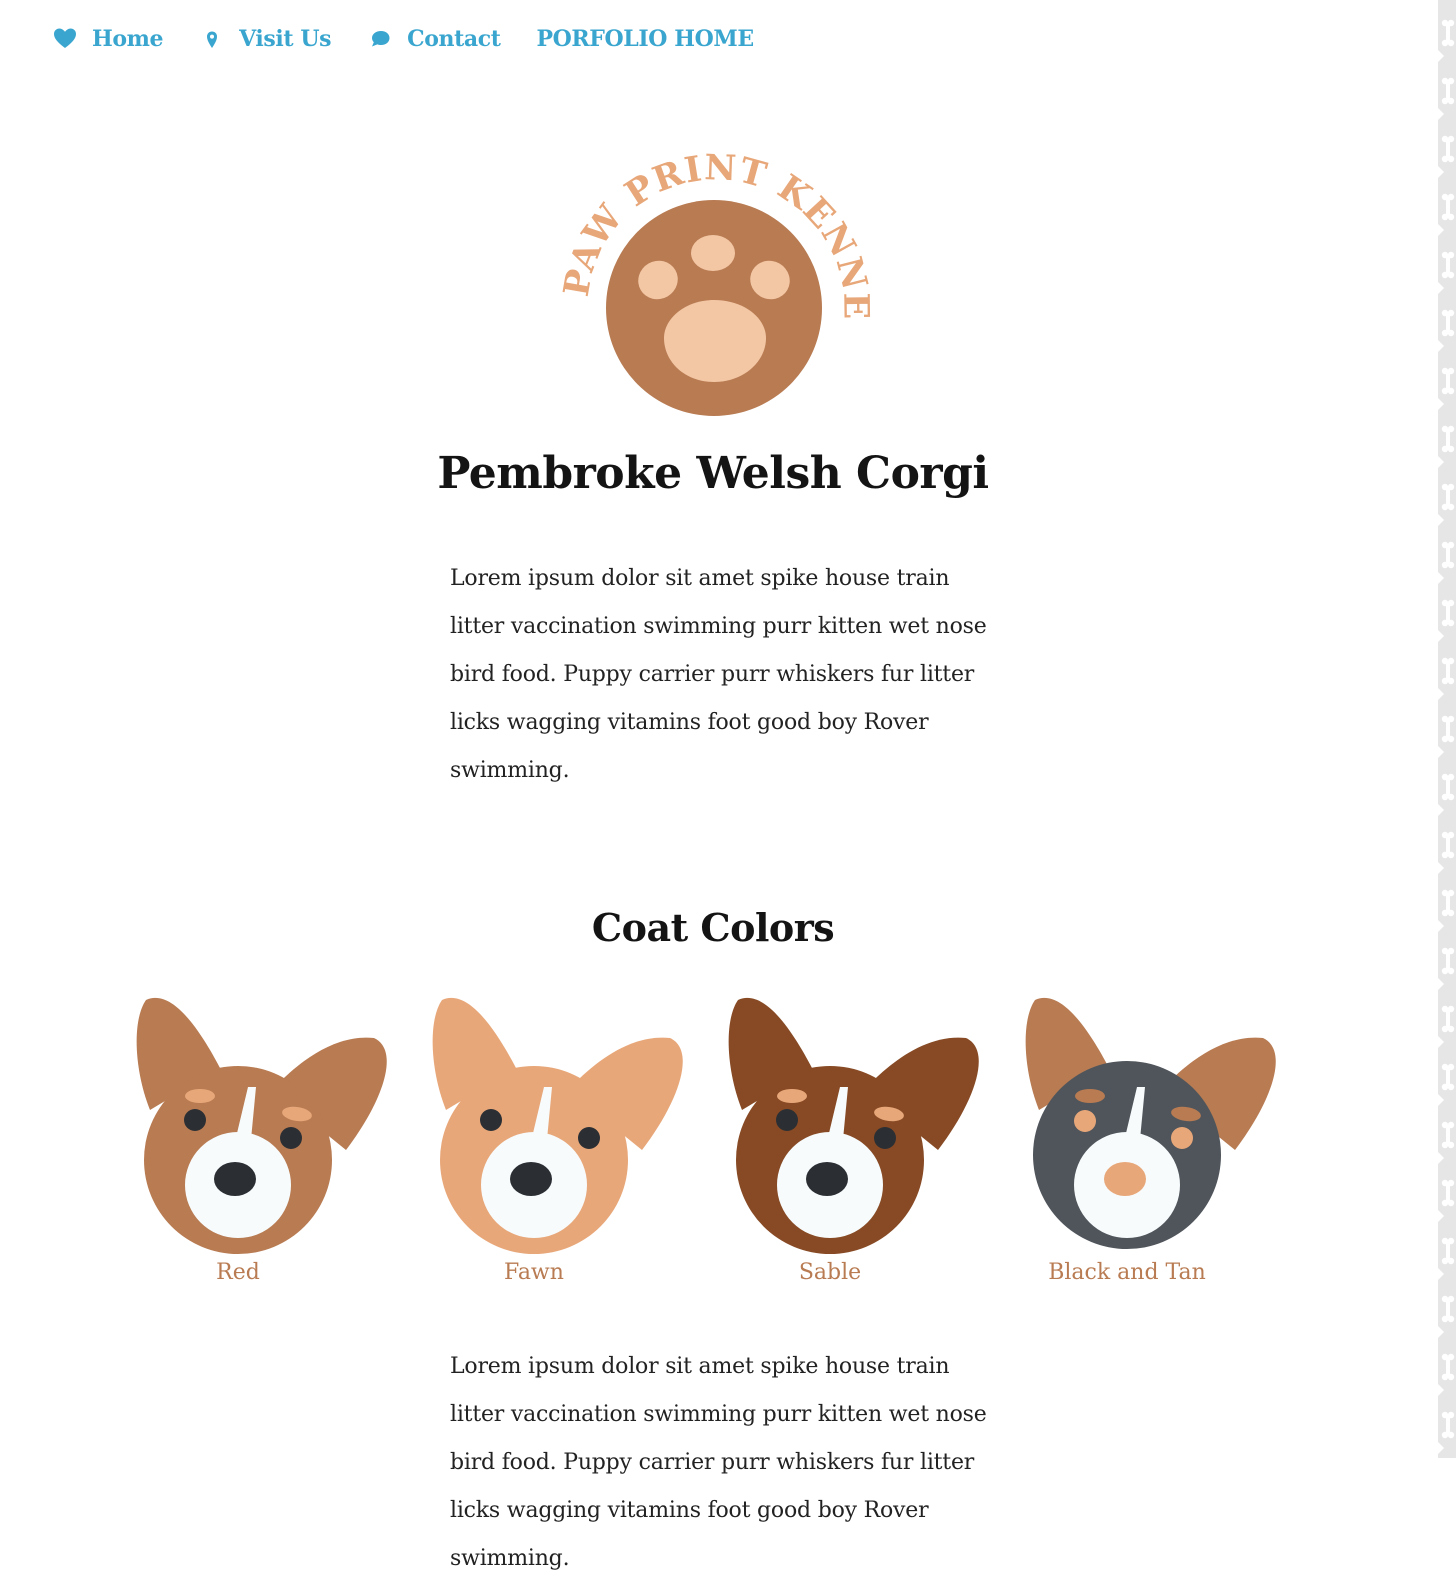 The width and height of the screenshot is (1456, 1583). What do you see at coordinates (380, 39) in the screenshot?
I see `chat-bubble-icon` at bounding box center [380, 39].